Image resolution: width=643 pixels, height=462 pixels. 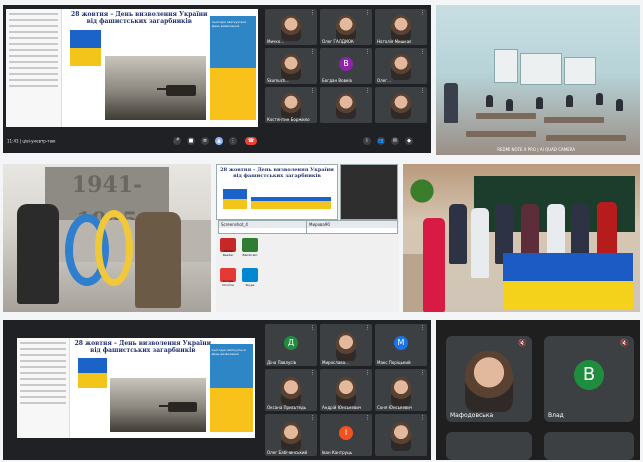 What do you see at coordinates (409, 141) in the screenshot?
I see `activities-icon: ◆` at bounding box center [409, 141].